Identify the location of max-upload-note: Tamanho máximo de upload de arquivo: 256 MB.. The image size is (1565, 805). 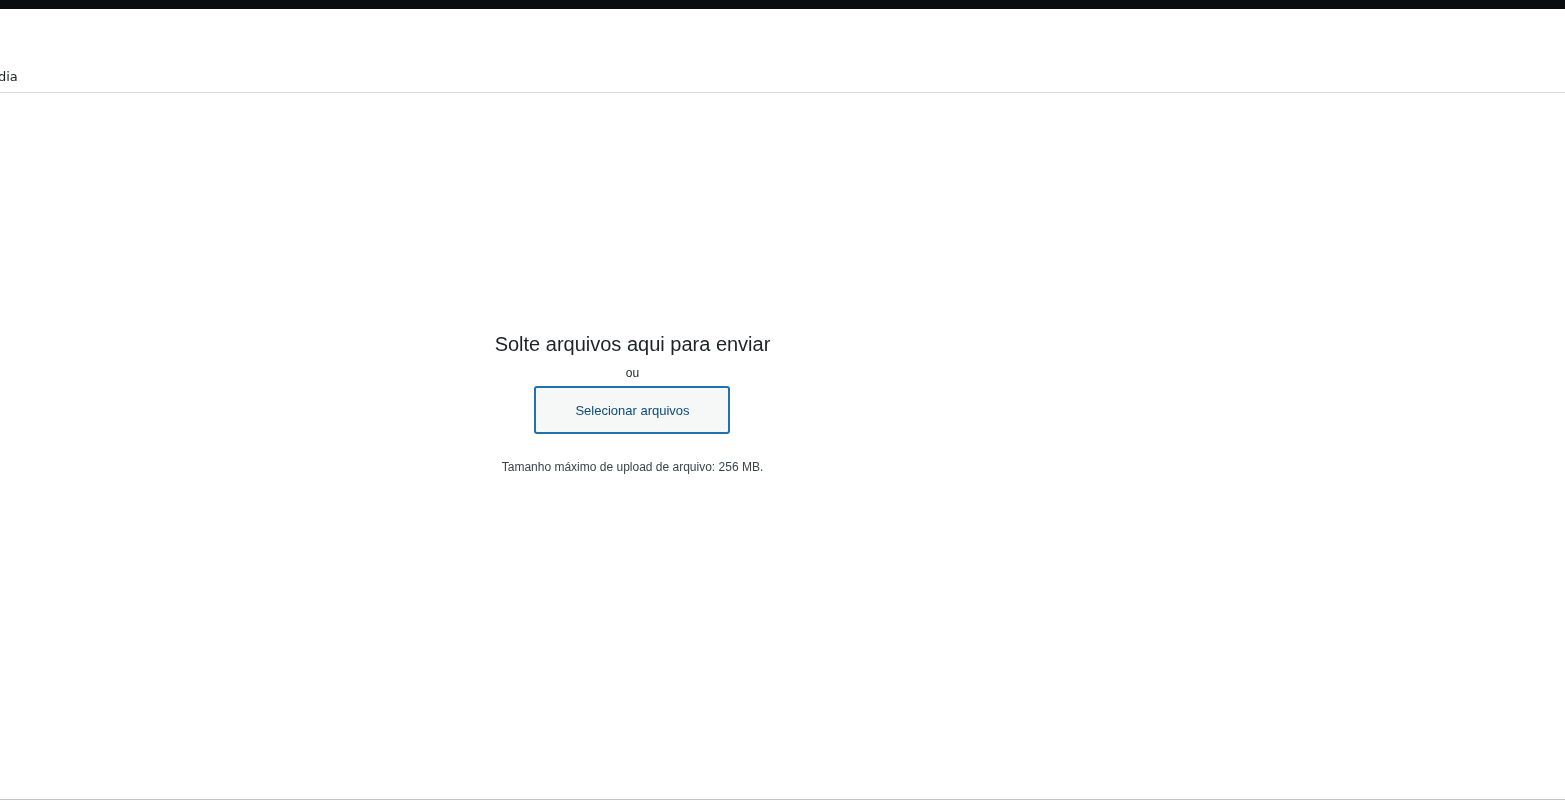
(632, 467).